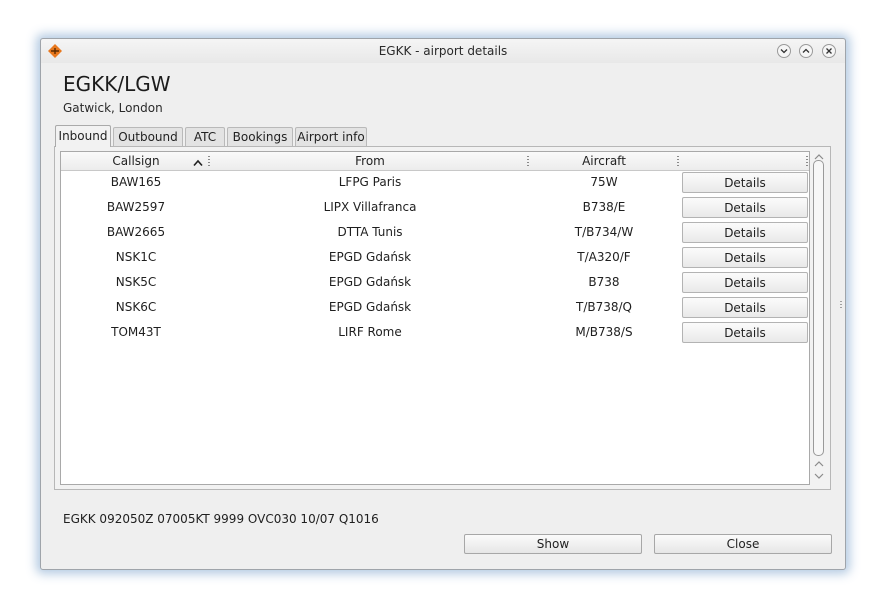 This screenshot has height=607, width=884. I want to click on table-header: Callsign From Aircraft, so click(435, 161).